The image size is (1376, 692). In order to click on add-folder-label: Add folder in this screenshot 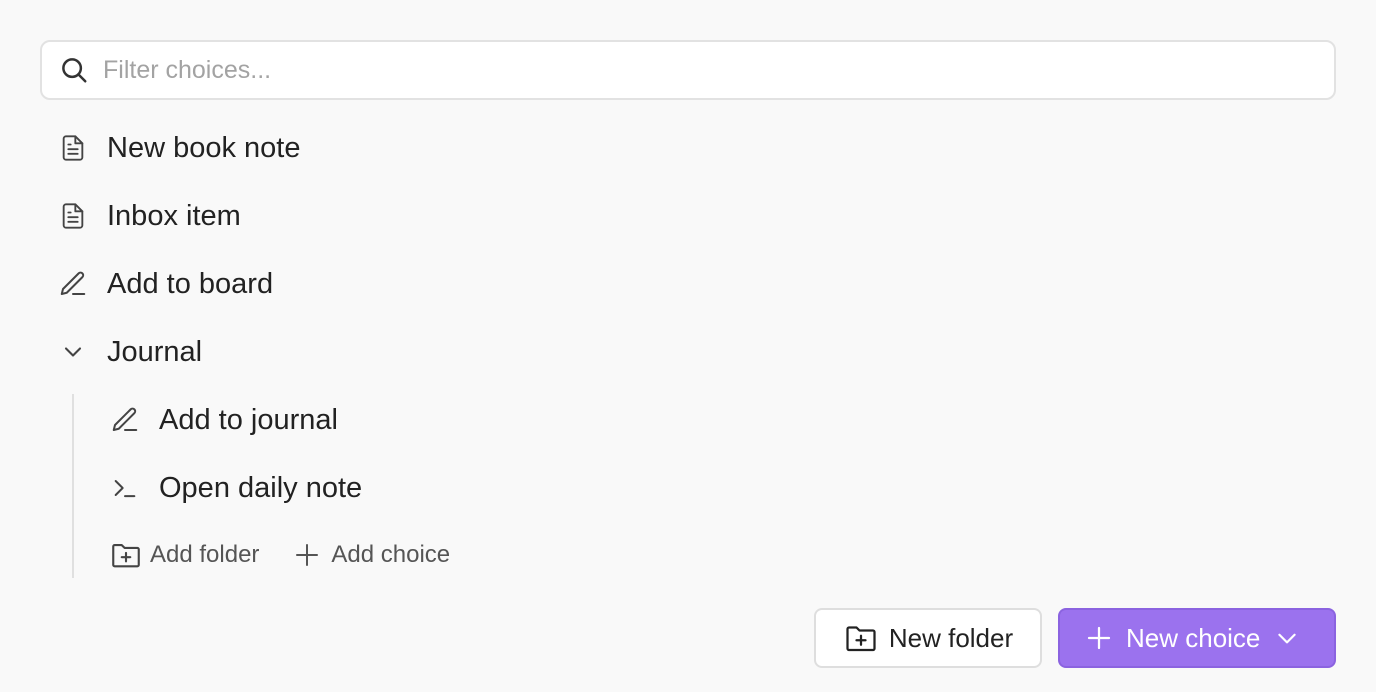, I will do `click(205, 554)`.